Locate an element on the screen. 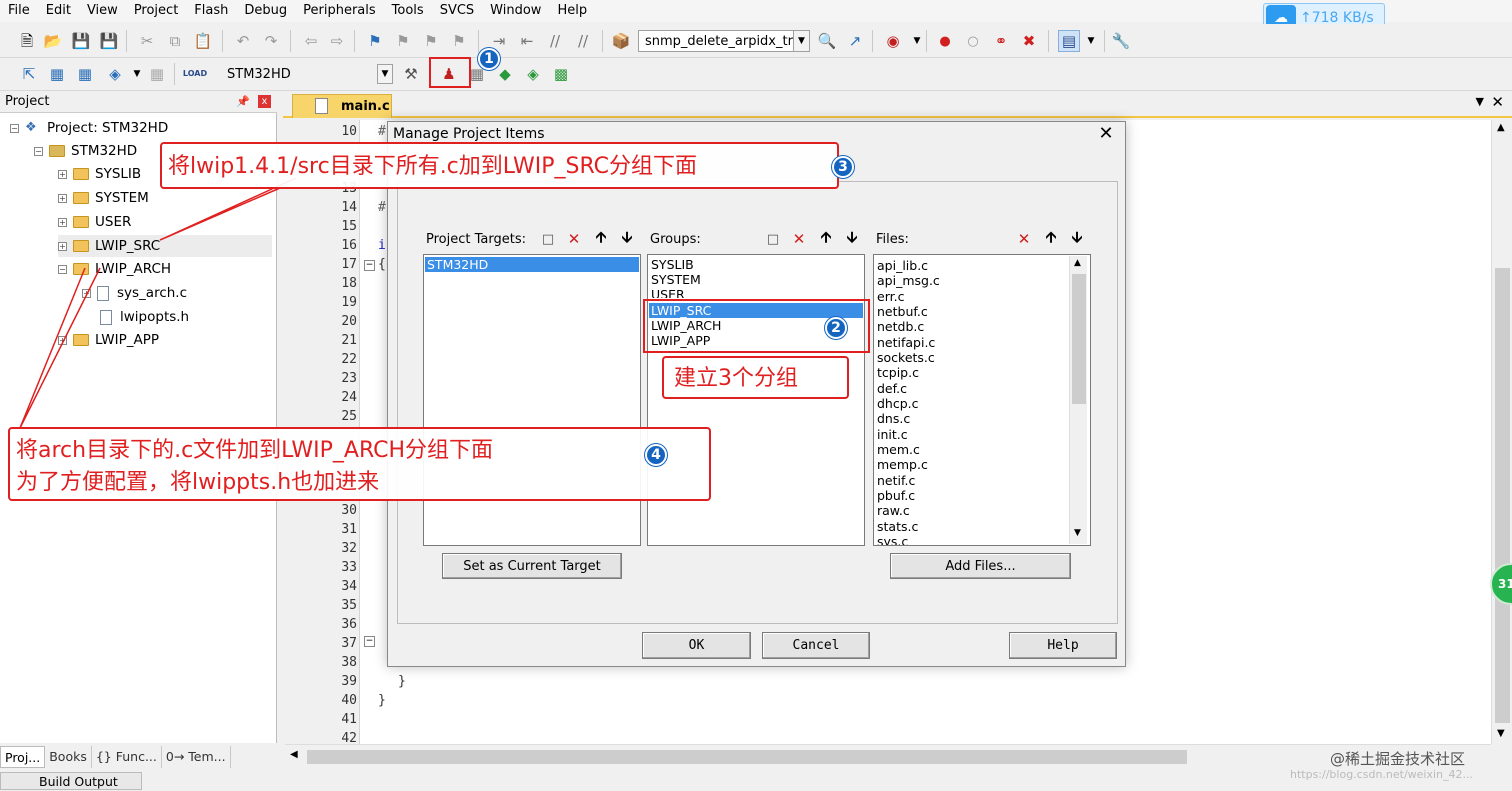  annotation-groups-note: 建立3个分组 is located at coordinates (755, 377).